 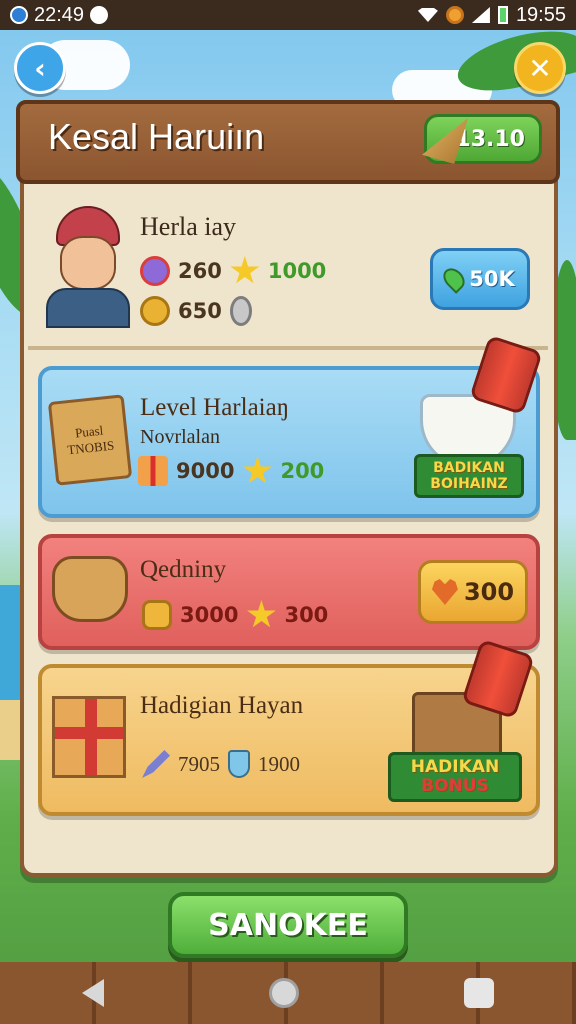 What do you see at coordinates (90, 447) in the screenshot?
I see `sign-line-2: TNOBIS` at bounding box center [90, 447].